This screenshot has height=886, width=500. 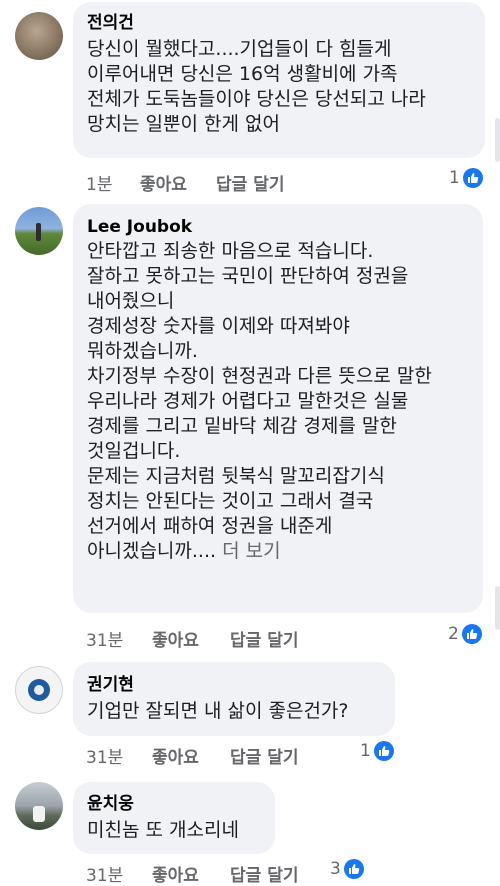 What do you see at coordinates (218, 326) in the screenshot?
I see `comment-line: 경제성장 숫자를 이제와 따져봐야` at bounding box center [218, 326].